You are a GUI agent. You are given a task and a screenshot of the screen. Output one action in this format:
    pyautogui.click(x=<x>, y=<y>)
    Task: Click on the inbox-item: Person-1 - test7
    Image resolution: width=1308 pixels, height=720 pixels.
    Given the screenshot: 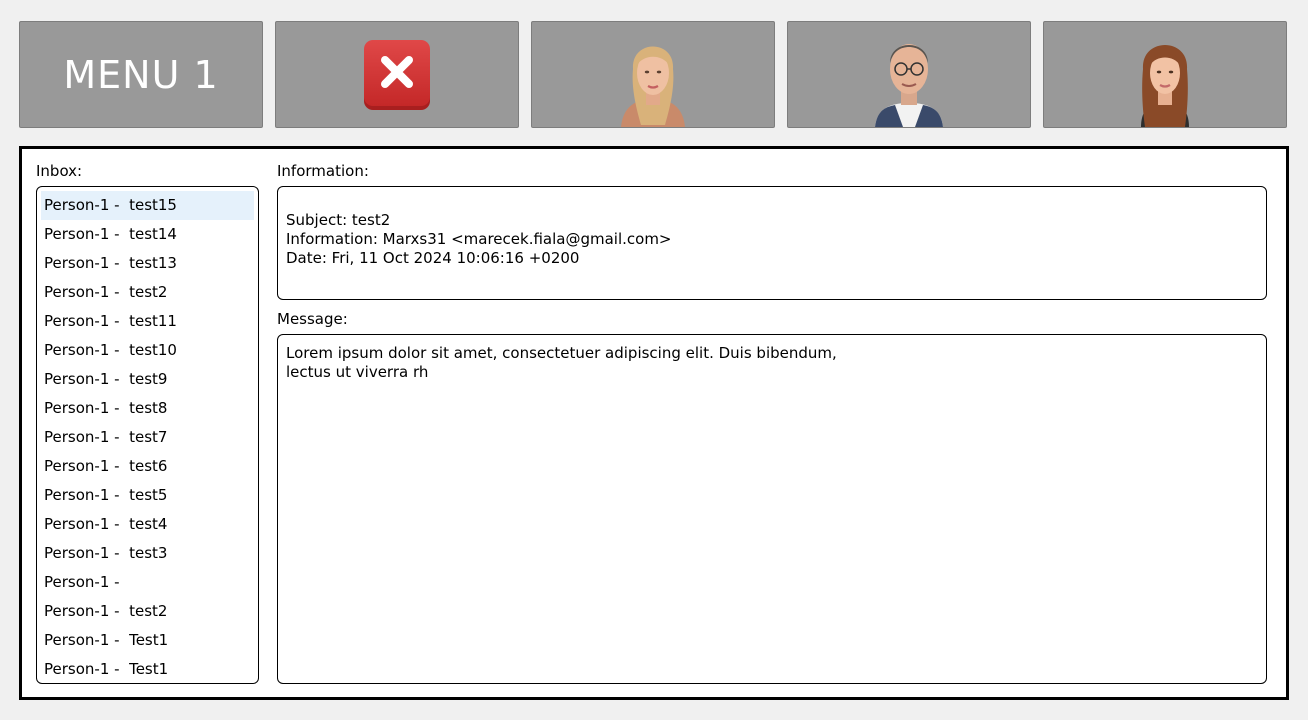 What is the action you would take?
    pyautogui.click(x=147, y=437)
    